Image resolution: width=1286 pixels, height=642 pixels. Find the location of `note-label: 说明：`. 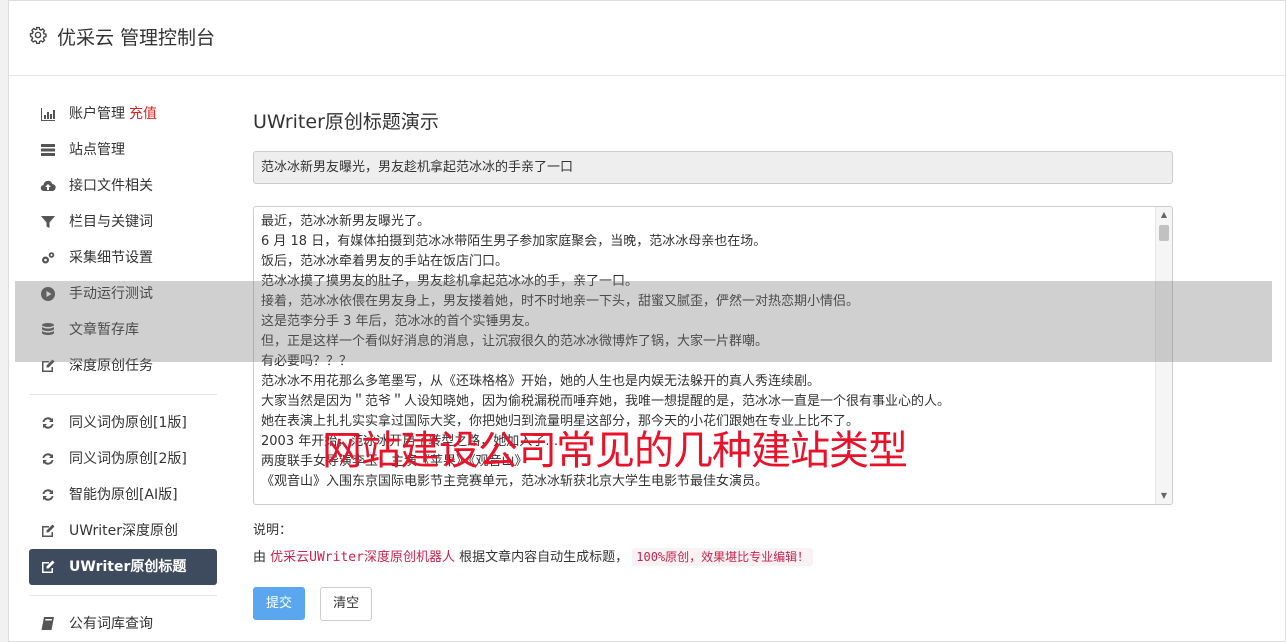

note-label: 说明： is located at coordinates (273, 530).